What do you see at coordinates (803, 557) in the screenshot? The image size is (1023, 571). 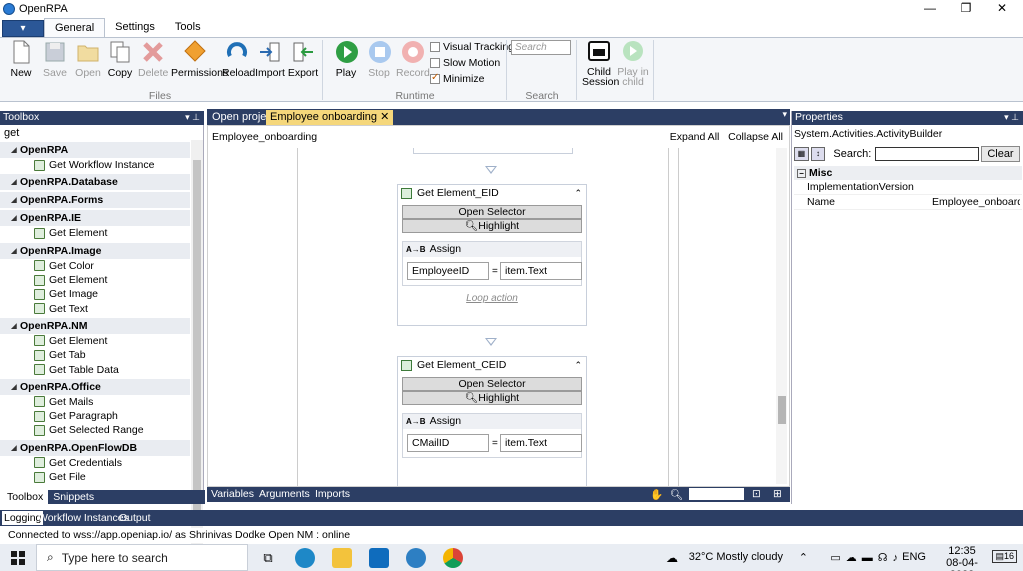 I see `chevron-up-icon: ⌃` at bounding box center [803, 557].